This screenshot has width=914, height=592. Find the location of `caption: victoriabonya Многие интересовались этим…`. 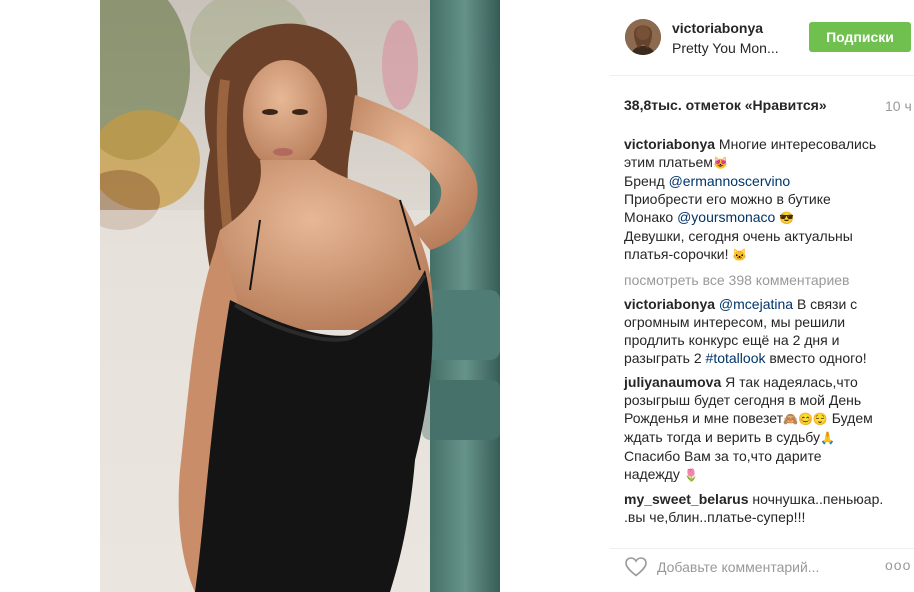

caption: victoriabonya Многие интересовались этим… is located at coordinates (750, 199).